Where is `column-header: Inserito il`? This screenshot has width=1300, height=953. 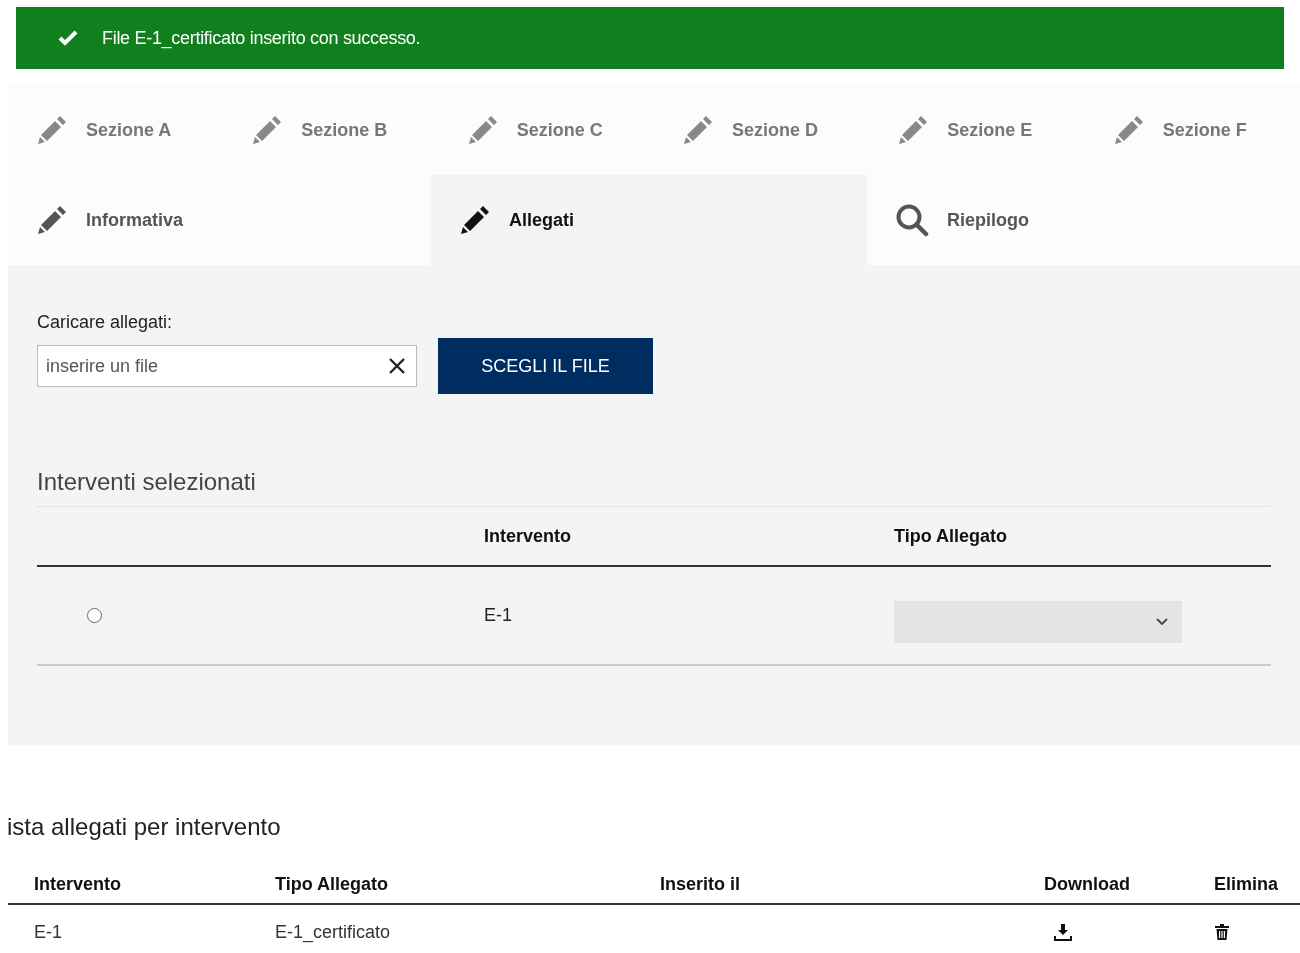 column-header: Inserito il is located at coordinates (700, 883).